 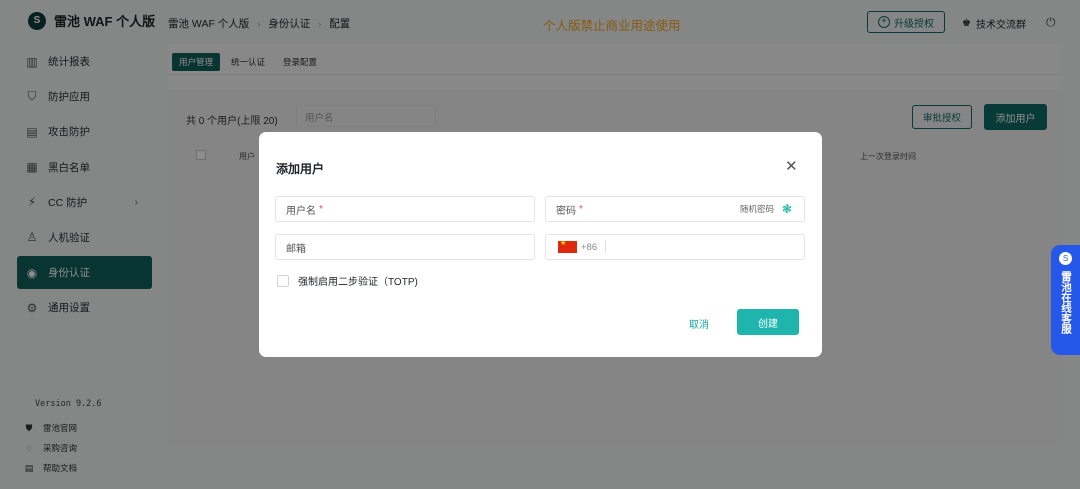 What do you see at coordinates (301, 211) in the screenshot?
I see `username-placeholder: 用户名` at bounding box center [301, 211].